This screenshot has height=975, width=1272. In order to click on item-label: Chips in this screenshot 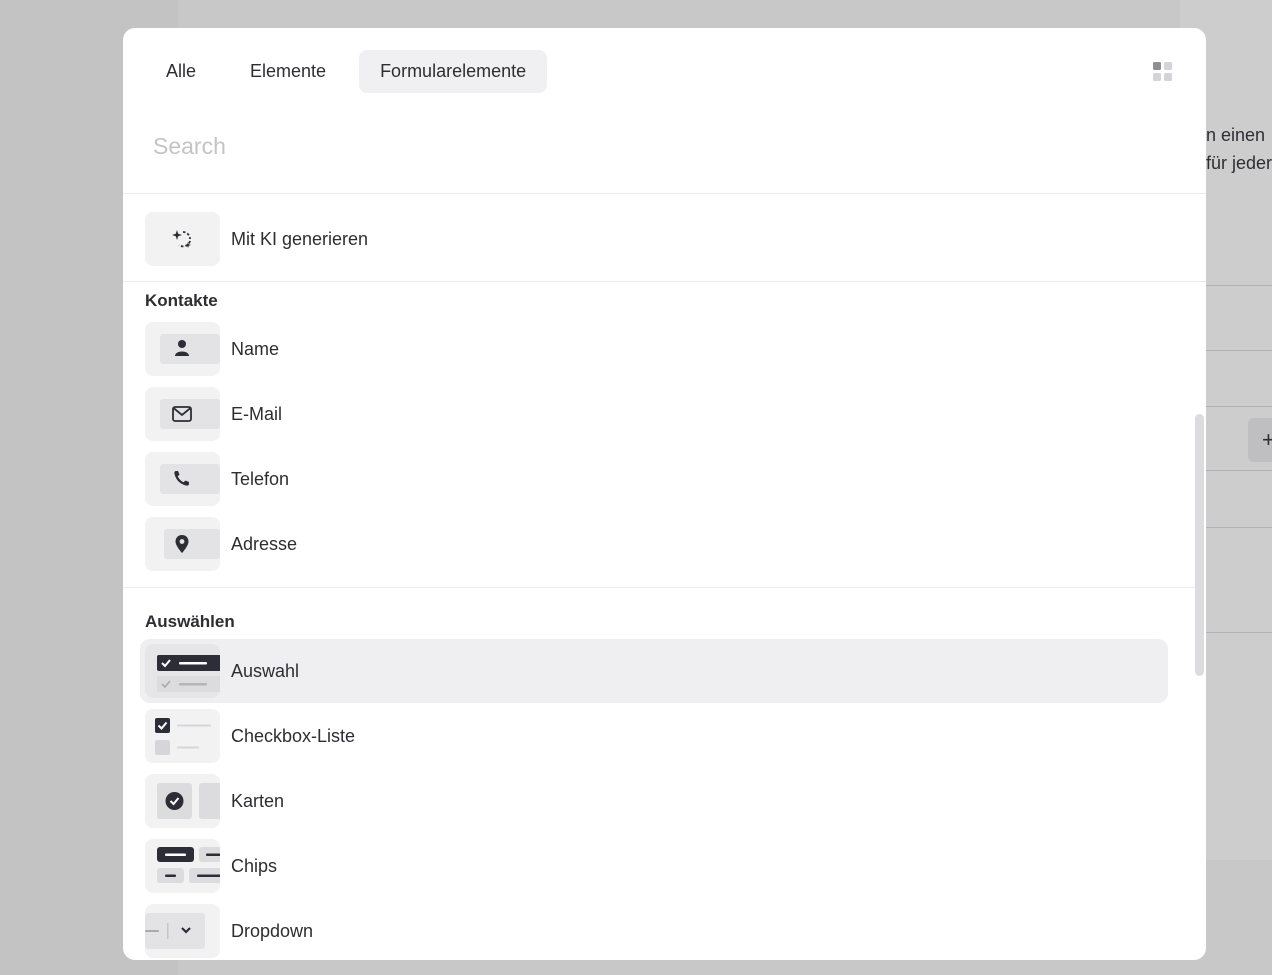, I will do `click(254, 866)`.